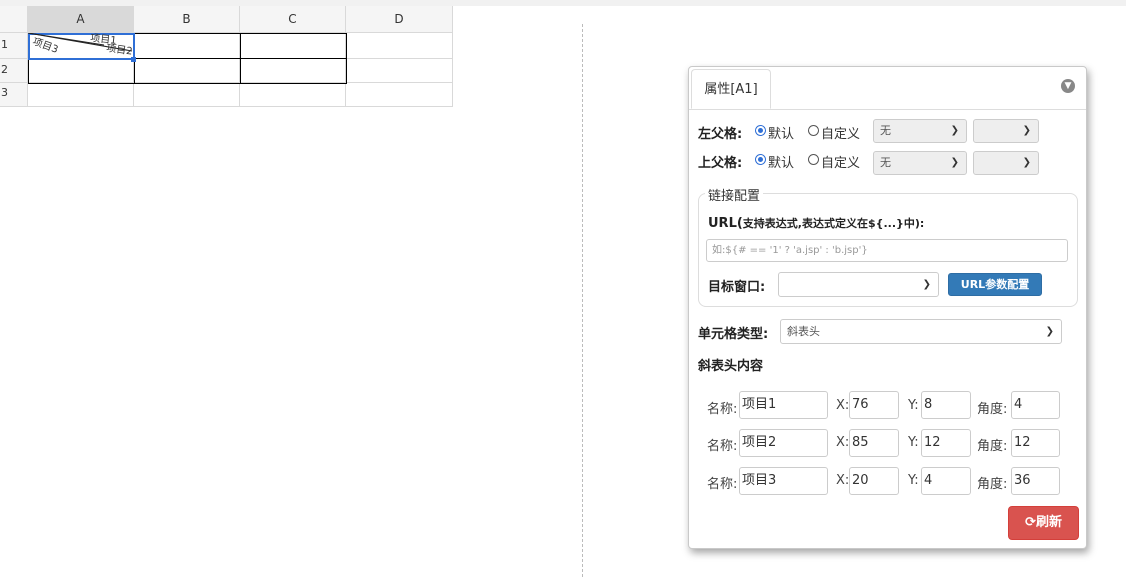 The image size is (1126, 577). What do you see at coordinates (14, 19) in the screenshot?
I see `corner-cell` at bounding box center [14, 19].